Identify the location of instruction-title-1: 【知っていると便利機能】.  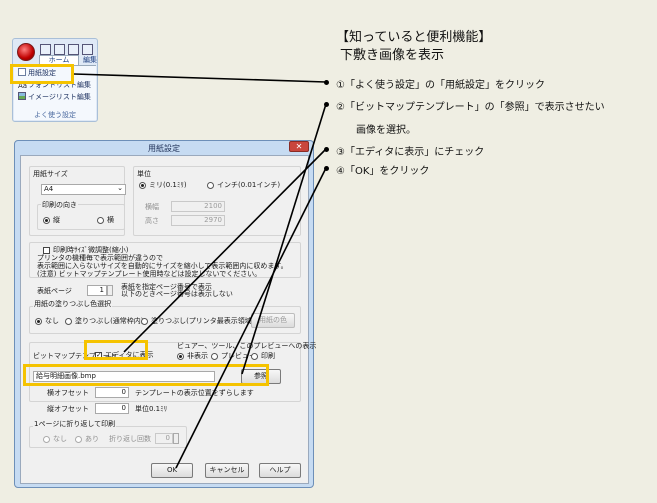
(414, 37).